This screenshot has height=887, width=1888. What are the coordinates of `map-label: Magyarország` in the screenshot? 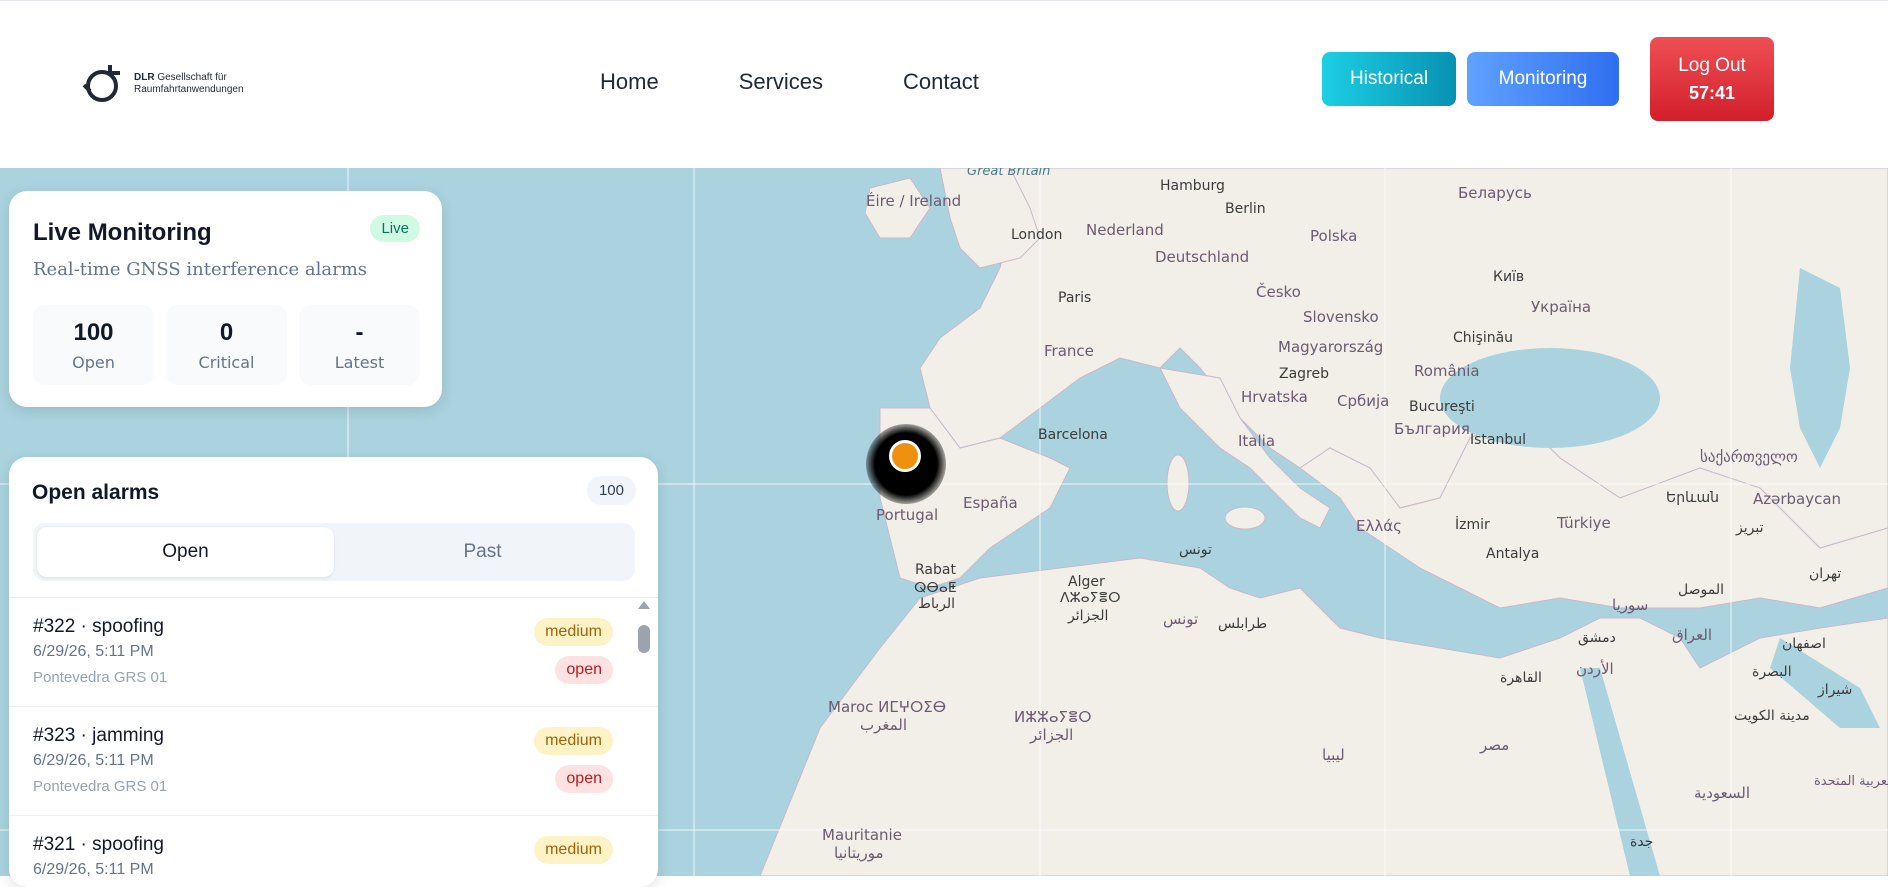 It's located at (1331, 347).